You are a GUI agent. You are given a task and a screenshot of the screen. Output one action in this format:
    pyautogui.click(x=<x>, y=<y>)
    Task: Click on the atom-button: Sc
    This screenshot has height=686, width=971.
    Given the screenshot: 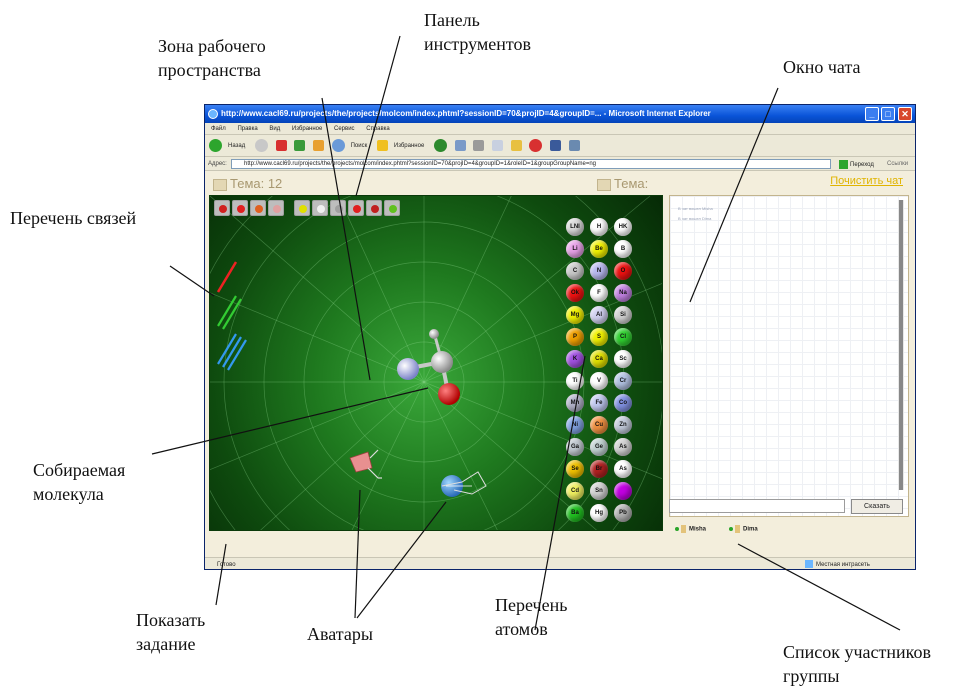 What is the action you would take?
    pyautogui.click(x=623, y=359)
    